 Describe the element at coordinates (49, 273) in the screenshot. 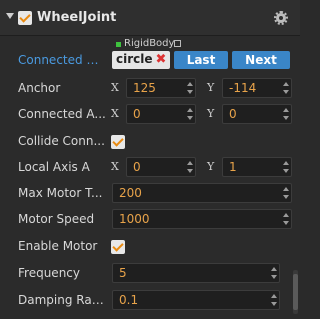

I see `frequency-label: Frequency` at that location.